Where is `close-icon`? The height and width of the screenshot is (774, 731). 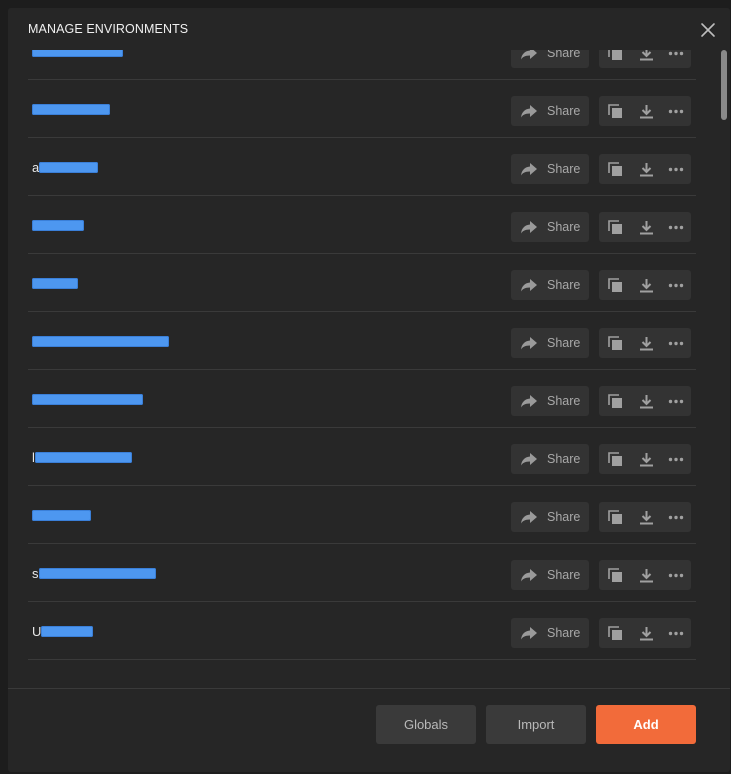
close-icon is located at coordinates (708, 30).